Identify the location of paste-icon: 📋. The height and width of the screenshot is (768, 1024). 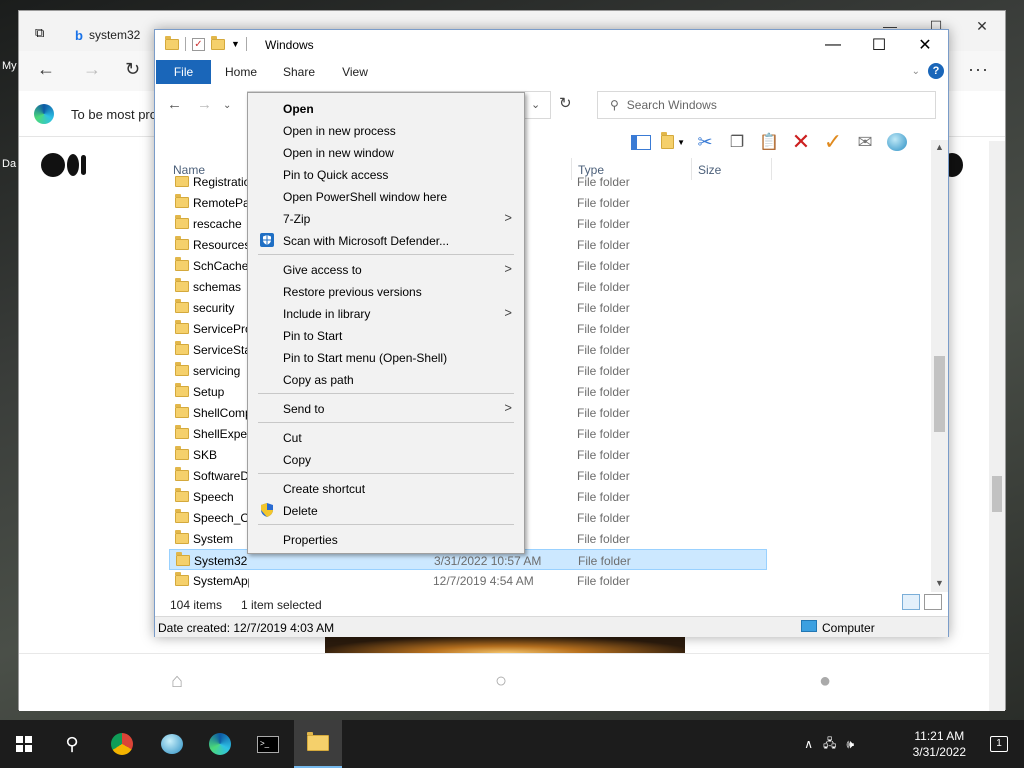
(769, 142).